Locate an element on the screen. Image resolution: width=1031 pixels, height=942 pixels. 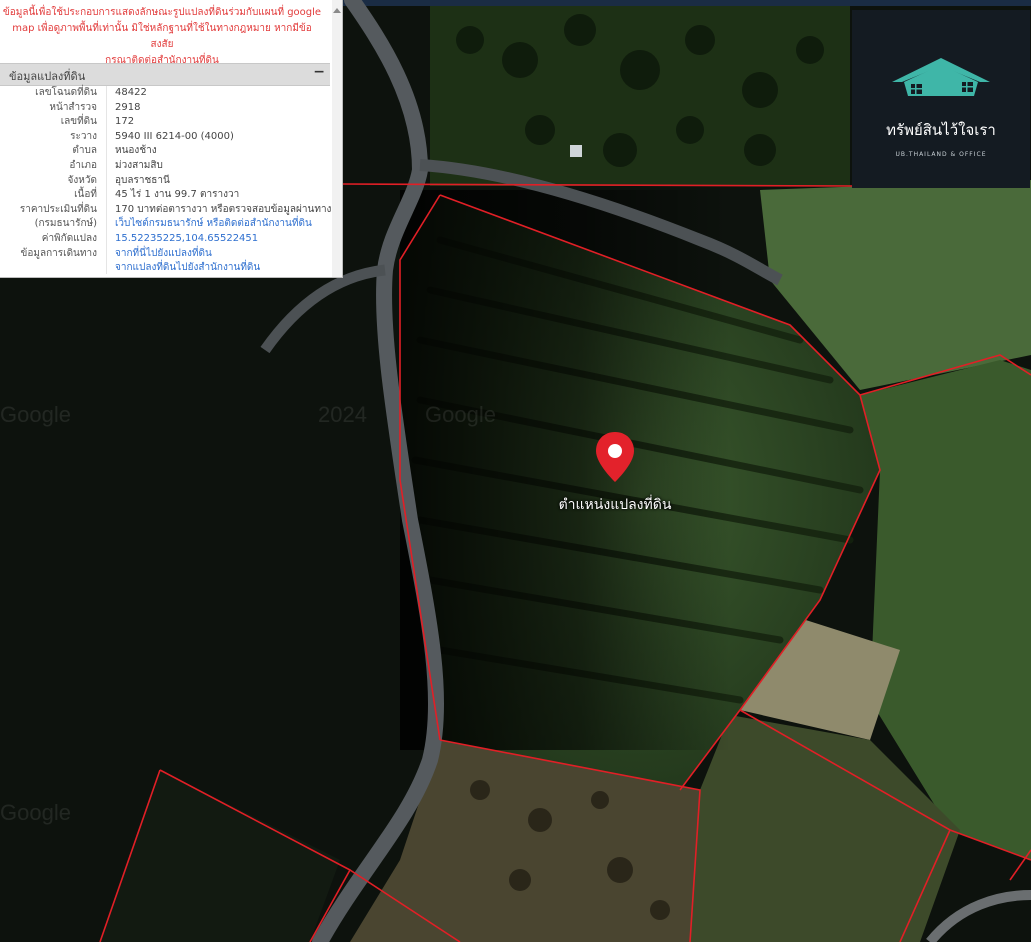
row-label: อำเภอ is located at coordinates (83, 165).